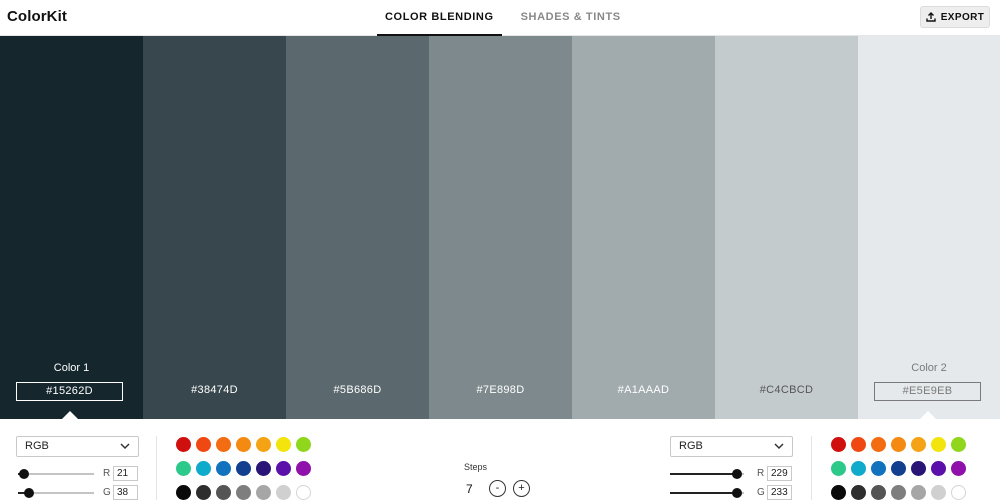 The width and height of the screenshot is (1000, 500). Describe the element at coordinates (779, 492) in the screenshot. I see `color-2-g-input: 233` at that location.